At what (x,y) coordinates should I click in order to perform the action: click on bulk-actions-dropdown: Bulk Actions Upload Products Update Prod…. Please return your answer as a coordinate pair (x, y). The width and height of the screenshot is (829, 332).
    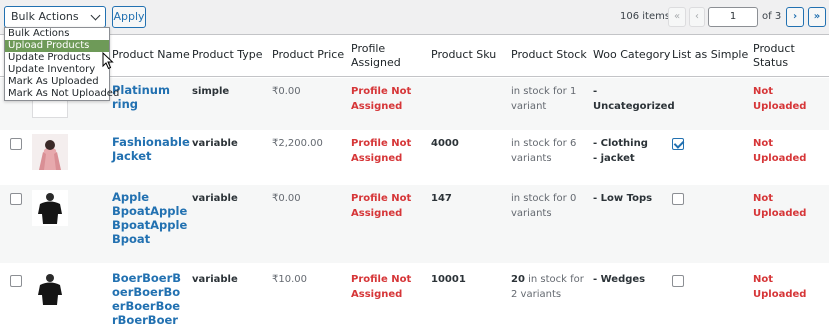
    Looking at the image, I should click on (61, 64).